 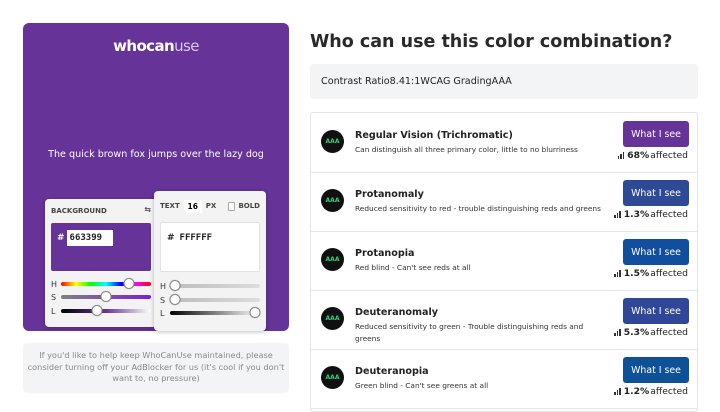 I want to click on font-size-unit: PX, so click(x=211, y=206).